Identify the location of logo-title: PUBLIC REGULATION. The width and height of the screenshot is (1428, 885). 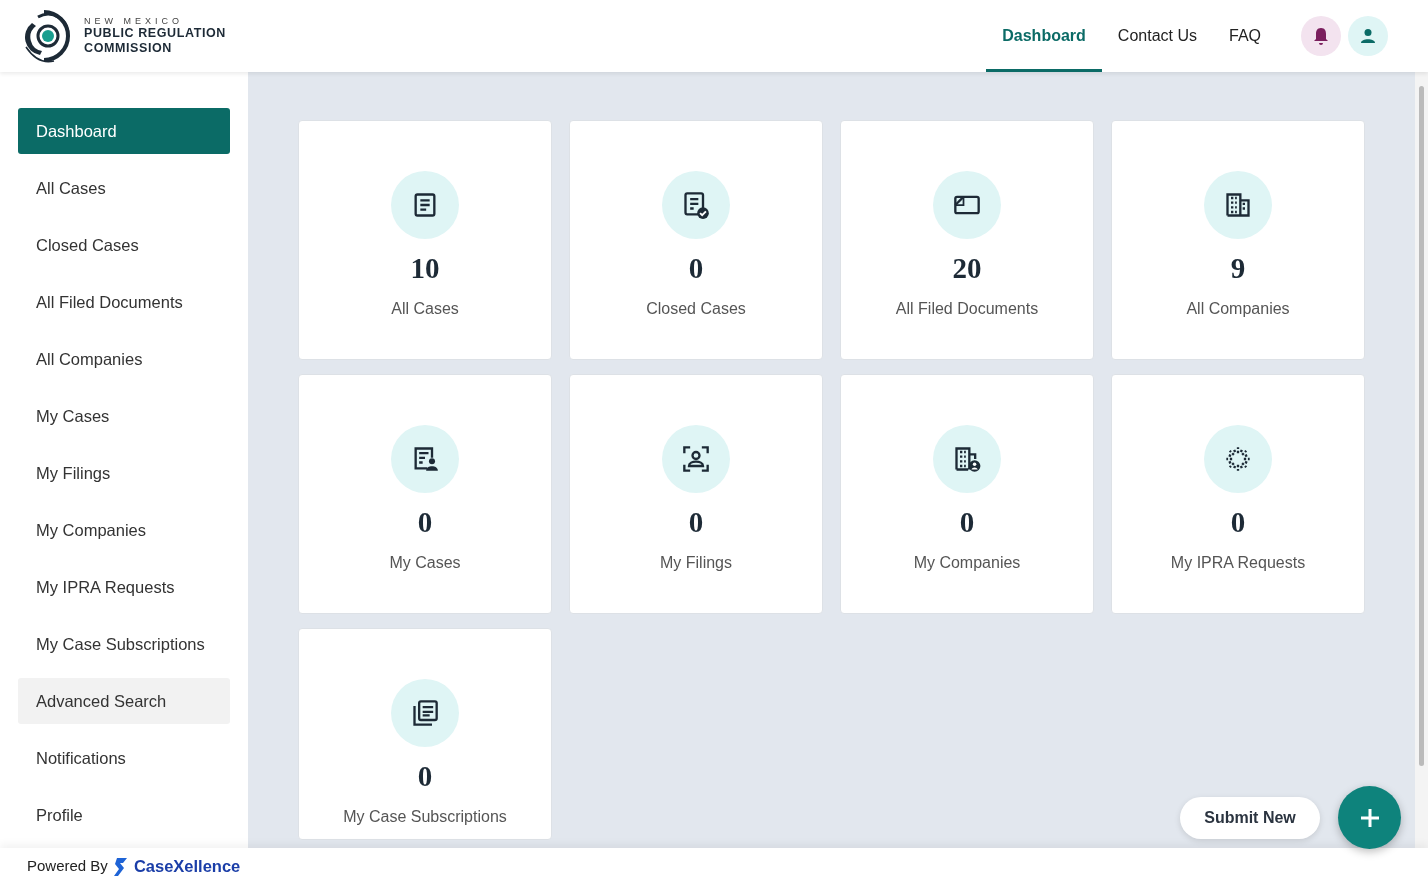
(155, 33).